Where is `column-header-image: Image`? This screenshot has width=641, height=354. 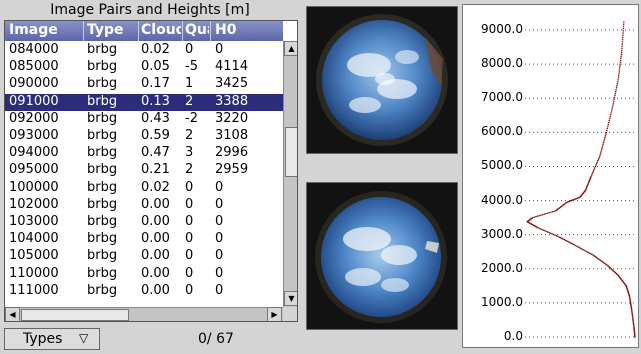
column-header-image: Image is located at coordinates (45, 30).